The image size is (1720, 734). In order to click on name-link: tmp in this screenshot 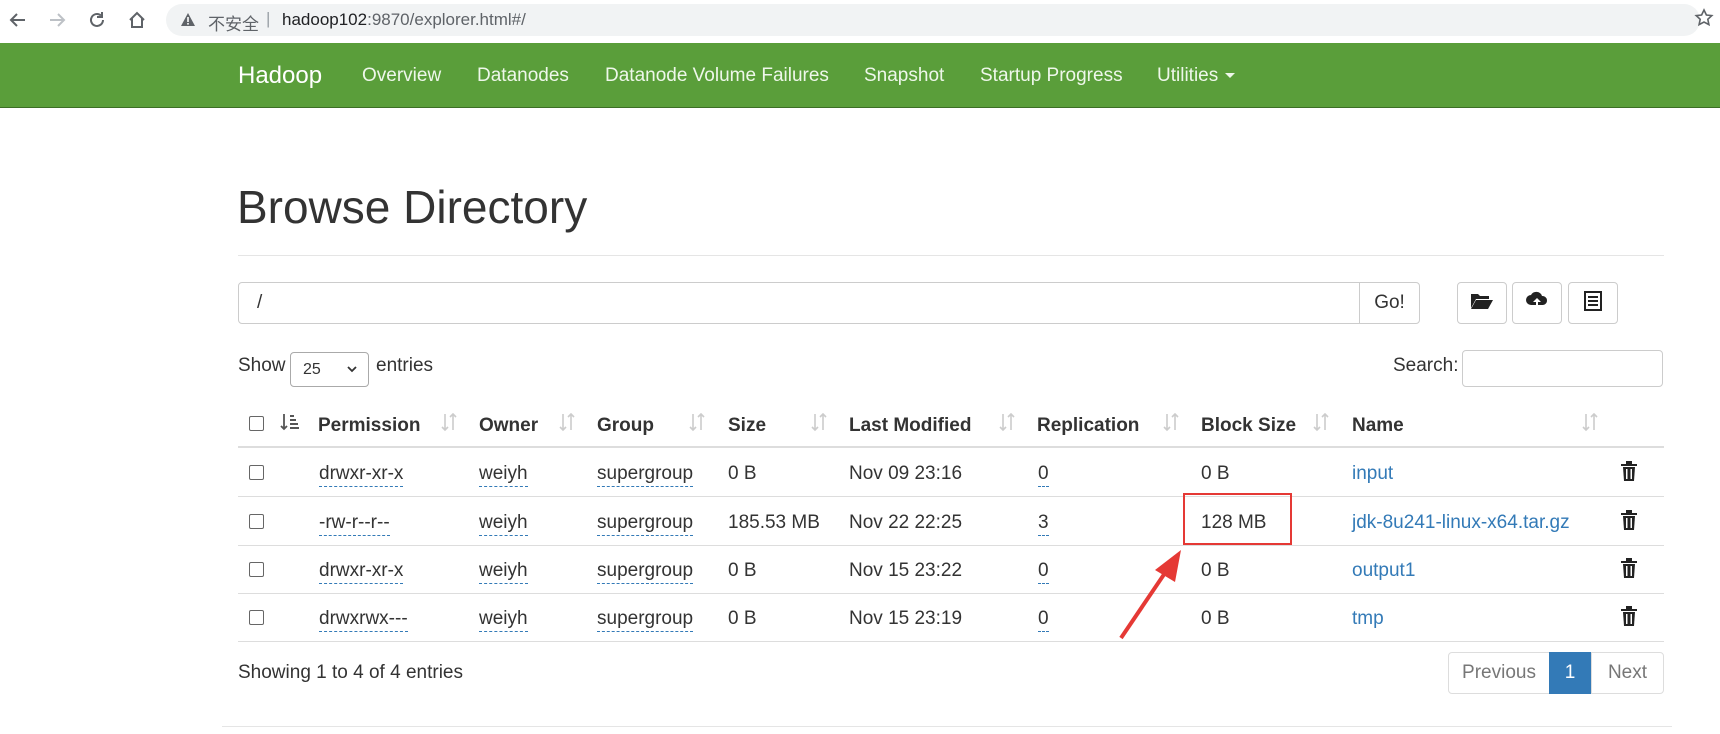, I will do `click(1368, 619)`.